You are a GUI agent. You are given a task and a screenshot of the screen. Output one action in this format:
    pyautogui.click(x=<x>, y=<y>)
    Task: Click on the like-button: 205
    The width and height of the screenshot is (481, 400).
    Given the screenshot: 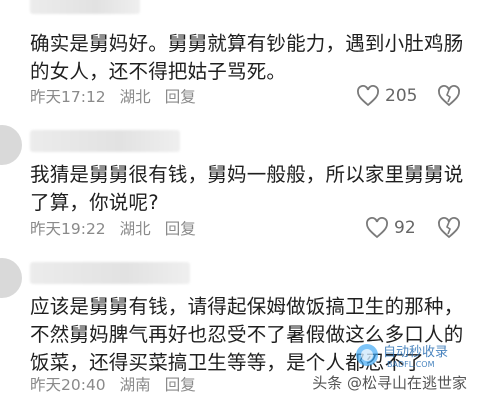 What is the action you would take?
    pyautogui.click(x=386, y=96)
    